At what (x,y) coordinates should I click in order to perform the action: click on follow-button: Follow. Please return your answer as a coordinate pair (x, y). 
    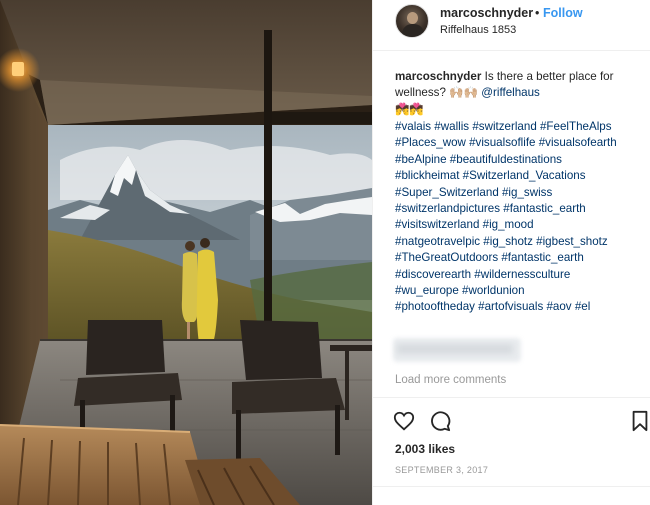
    Looking at the image, I should click on (563, 13).